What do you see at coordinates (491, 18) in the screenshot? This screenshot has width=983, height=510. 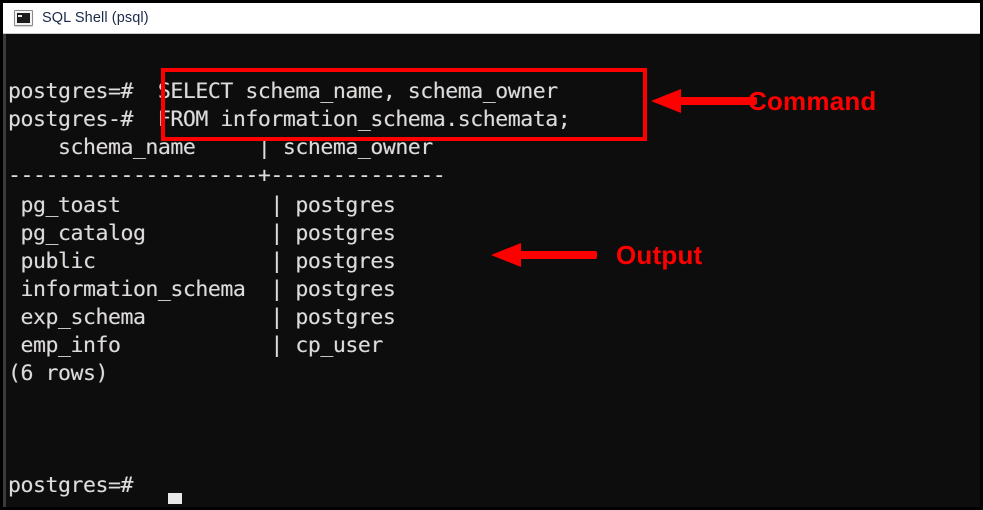 I see `window-titlebar: SQL Shell (psql)` at bounding box center [491, 18].